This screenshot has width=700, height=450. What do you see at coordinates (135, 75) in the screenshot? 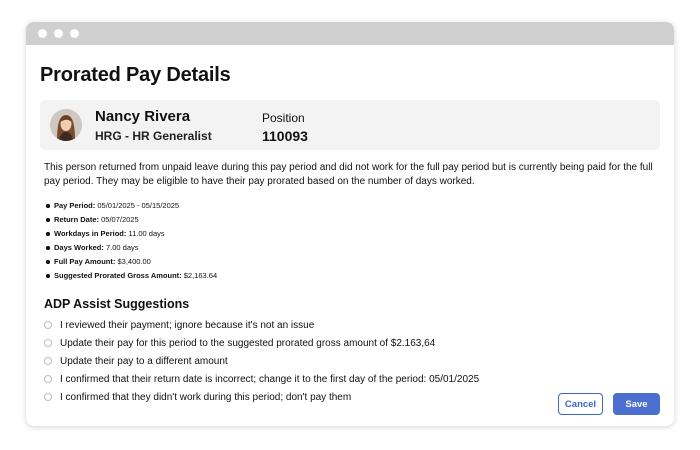
I see `page-title: Prorated Pay Details` at bounding box center [135, 75].